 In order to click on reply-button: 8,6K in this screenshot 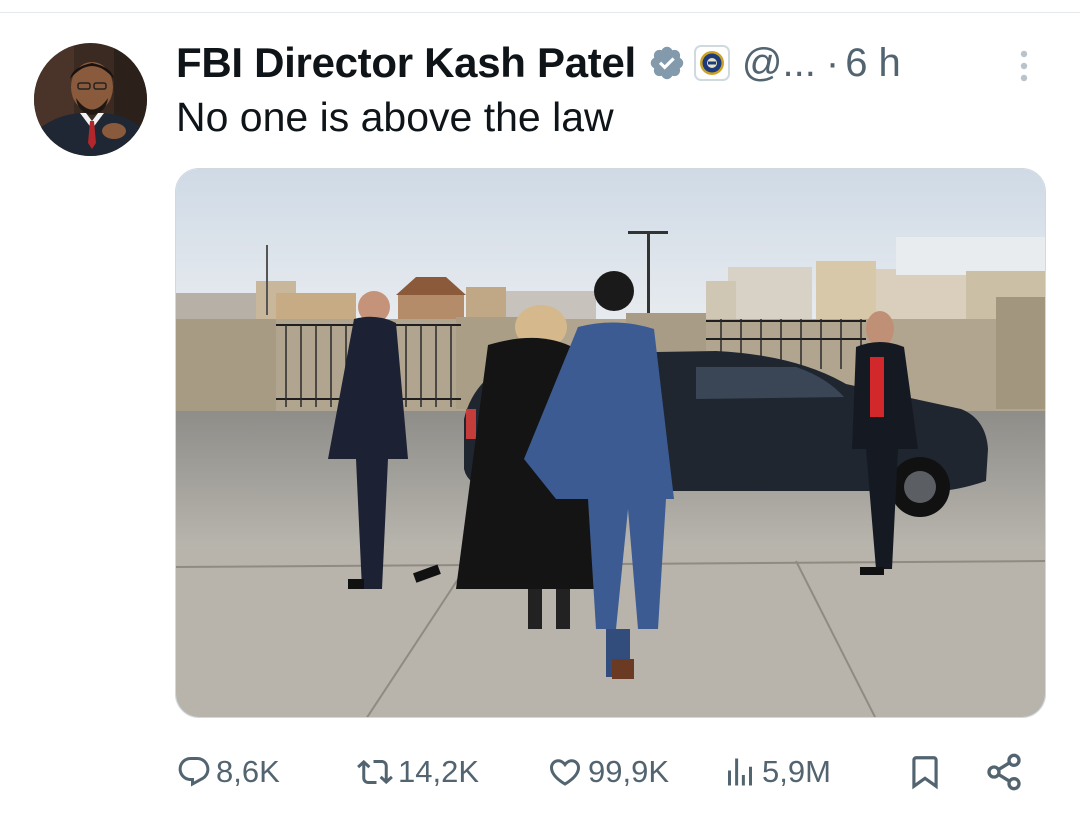, I will do `click(228, 772)`.